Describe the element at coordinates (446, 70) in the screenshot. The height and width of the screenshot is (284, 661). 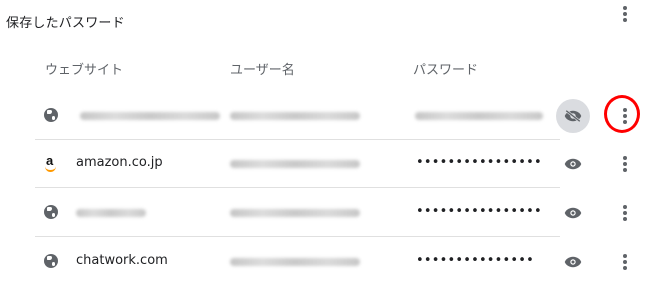
I see `column-header-password: パスワード` at that location.